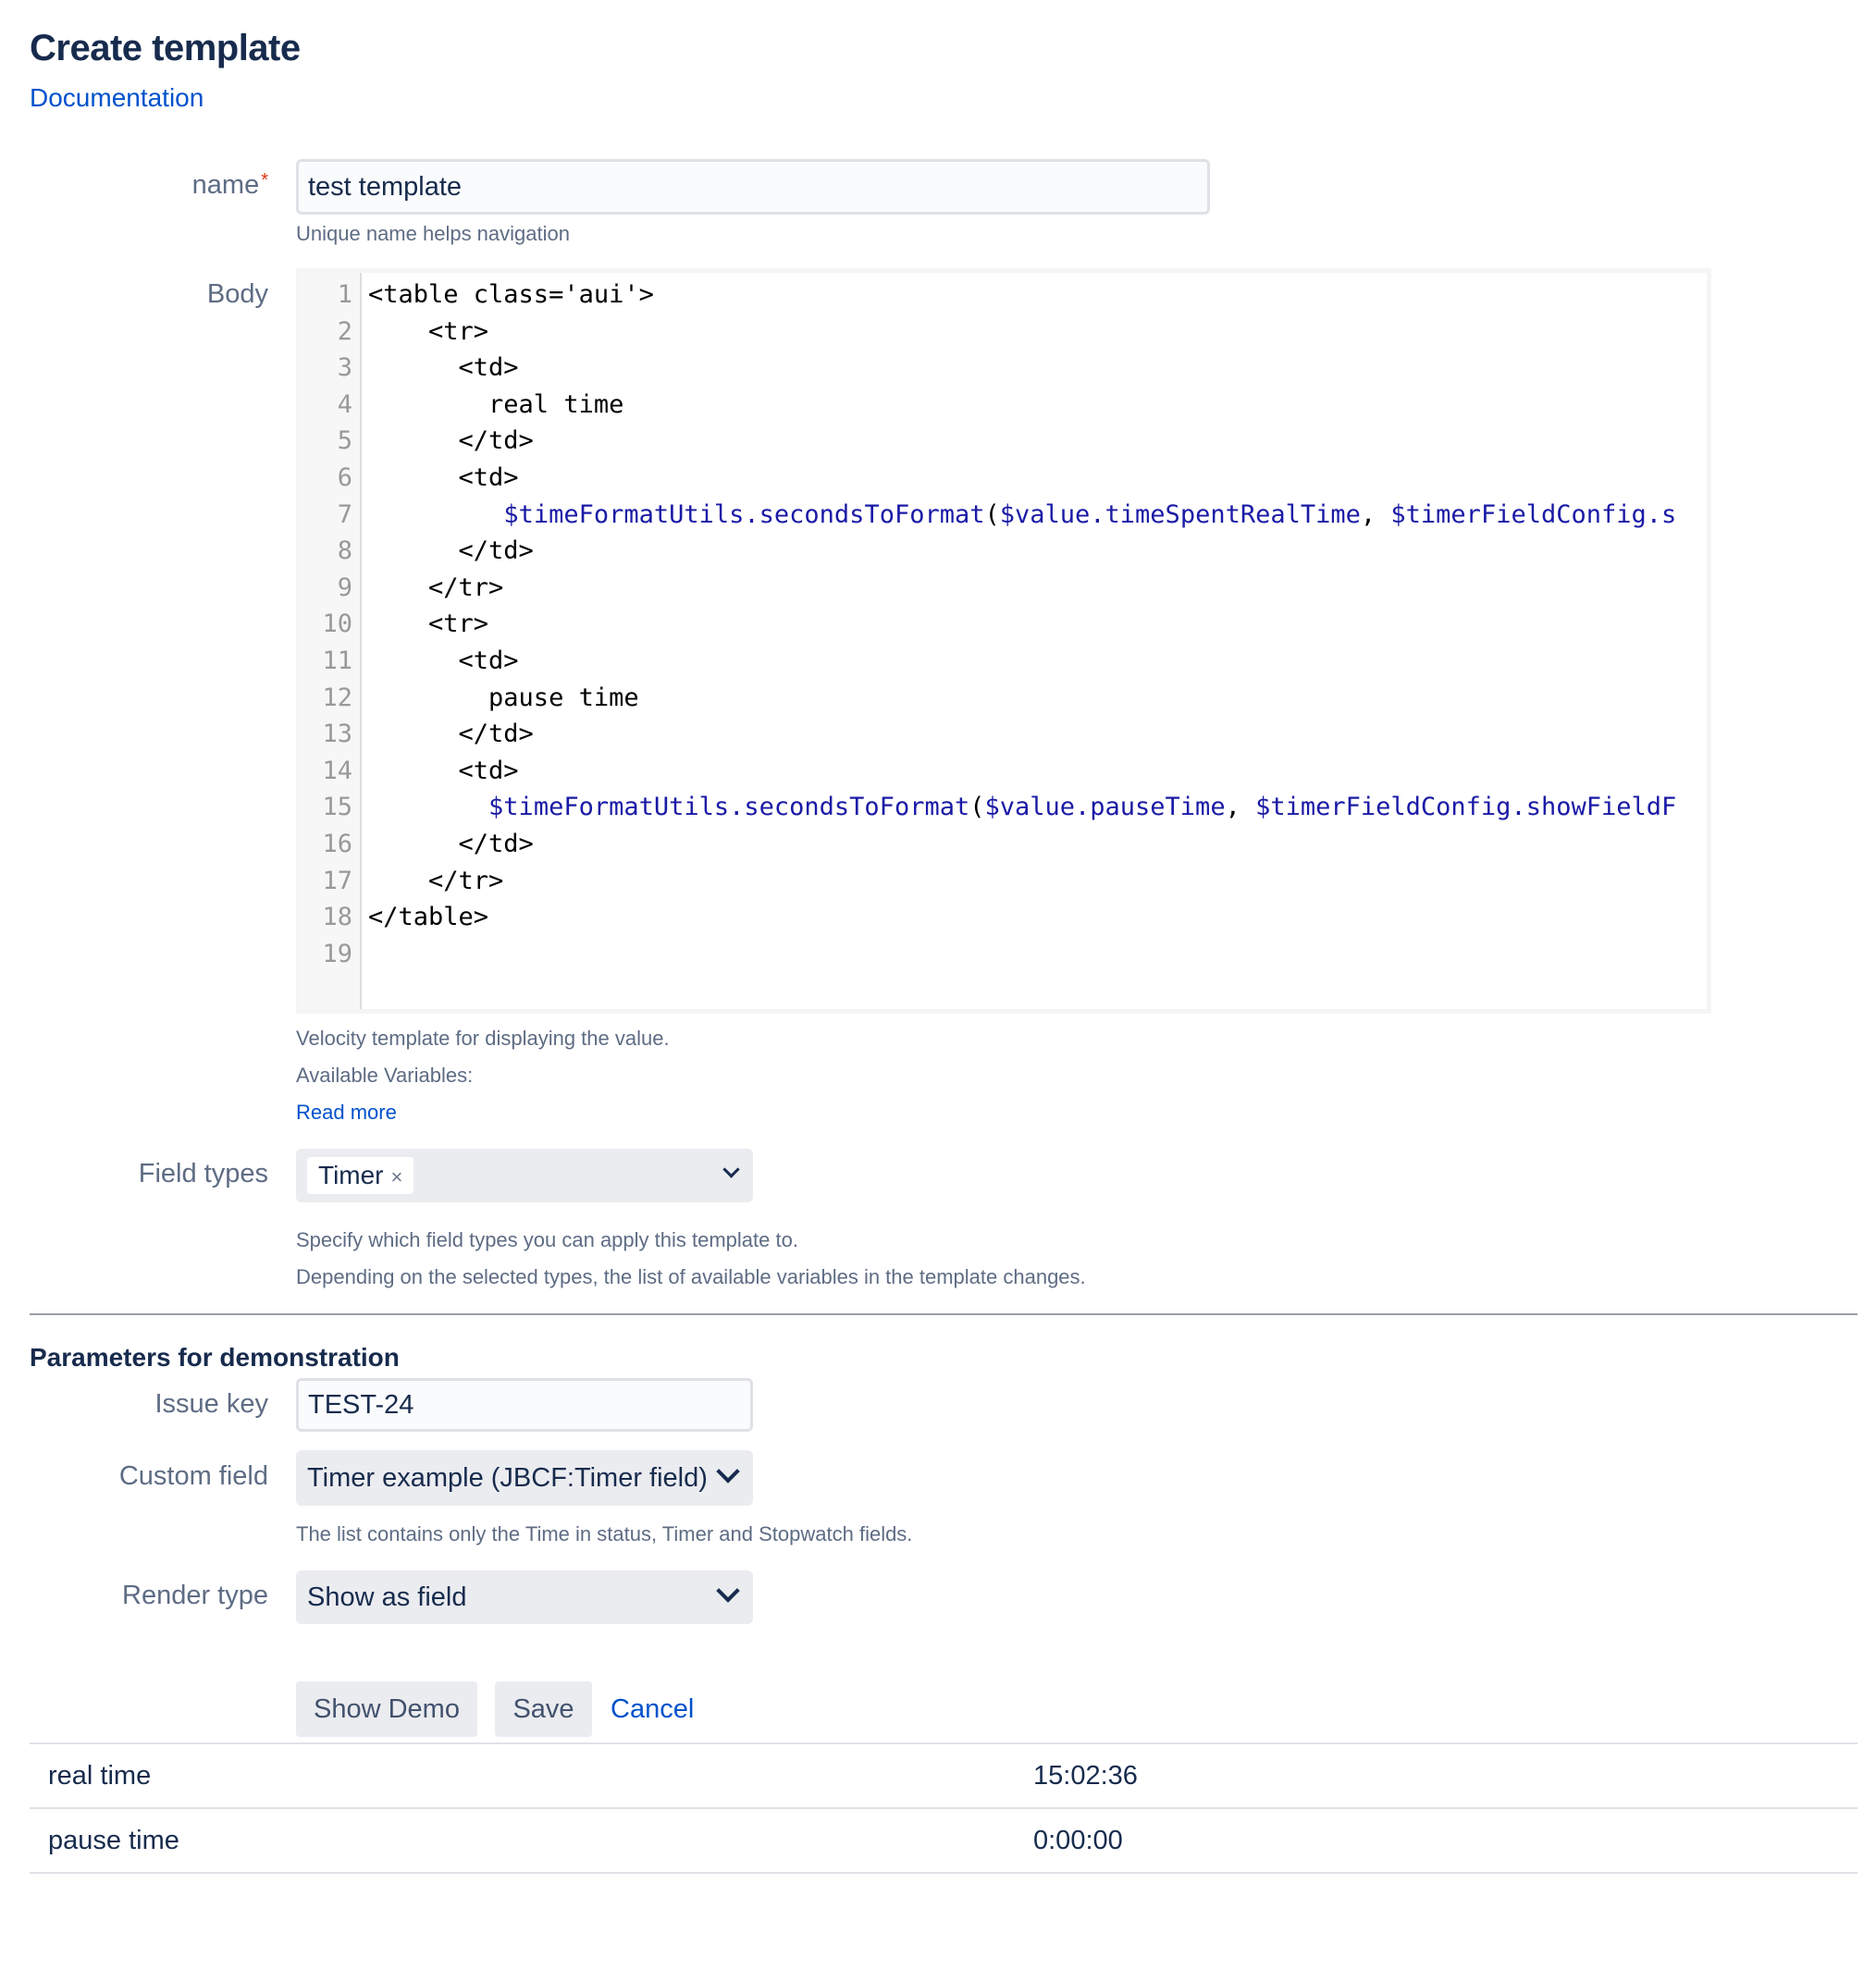  I want to click on line-number: 8, so click(344, 551).